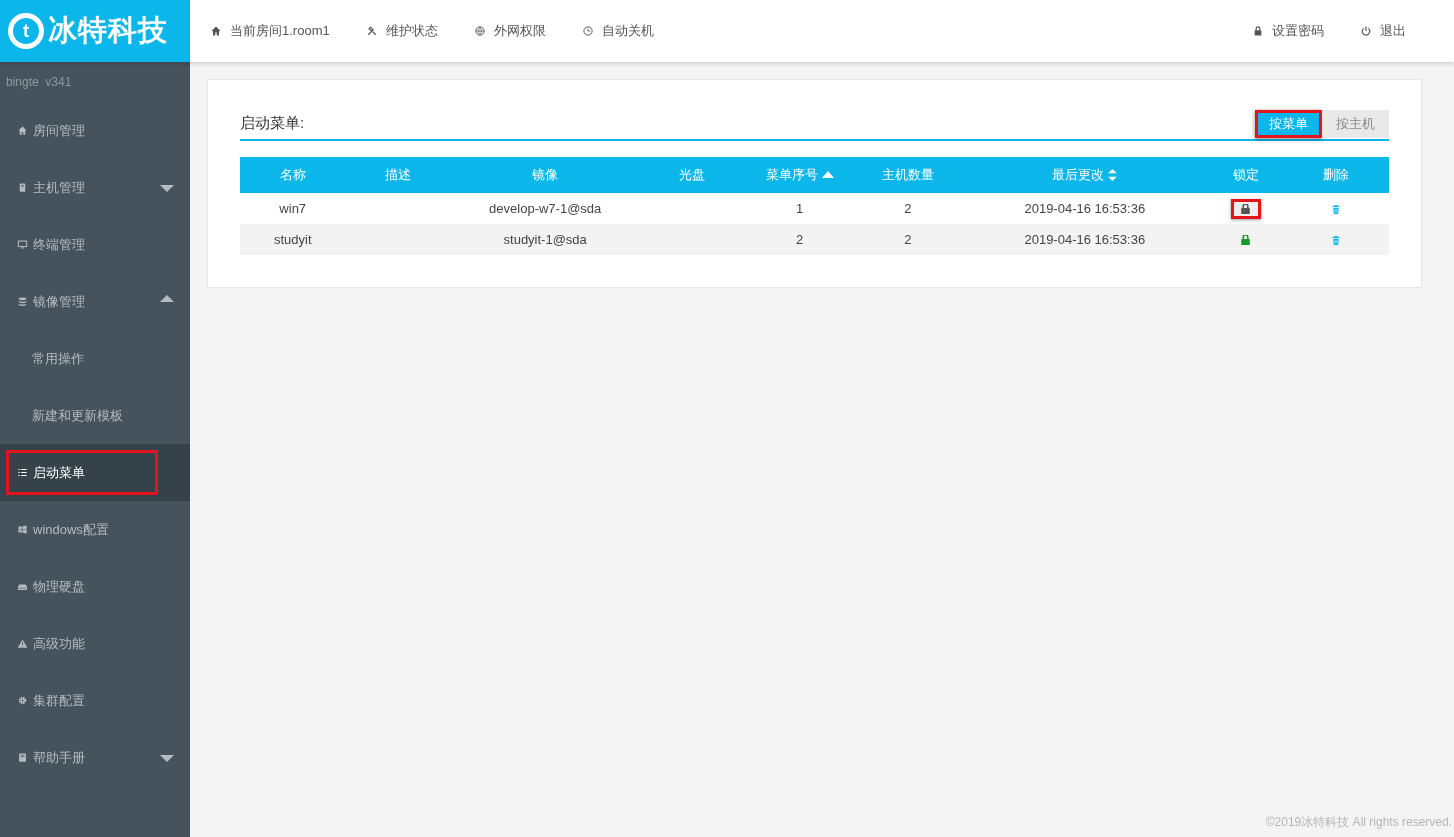 The height and width of the screenshot is (837, 1454). Describe the element at coordinates (1288, 124) in the screenshot. I see `tab-button: 按菜单` at that location.